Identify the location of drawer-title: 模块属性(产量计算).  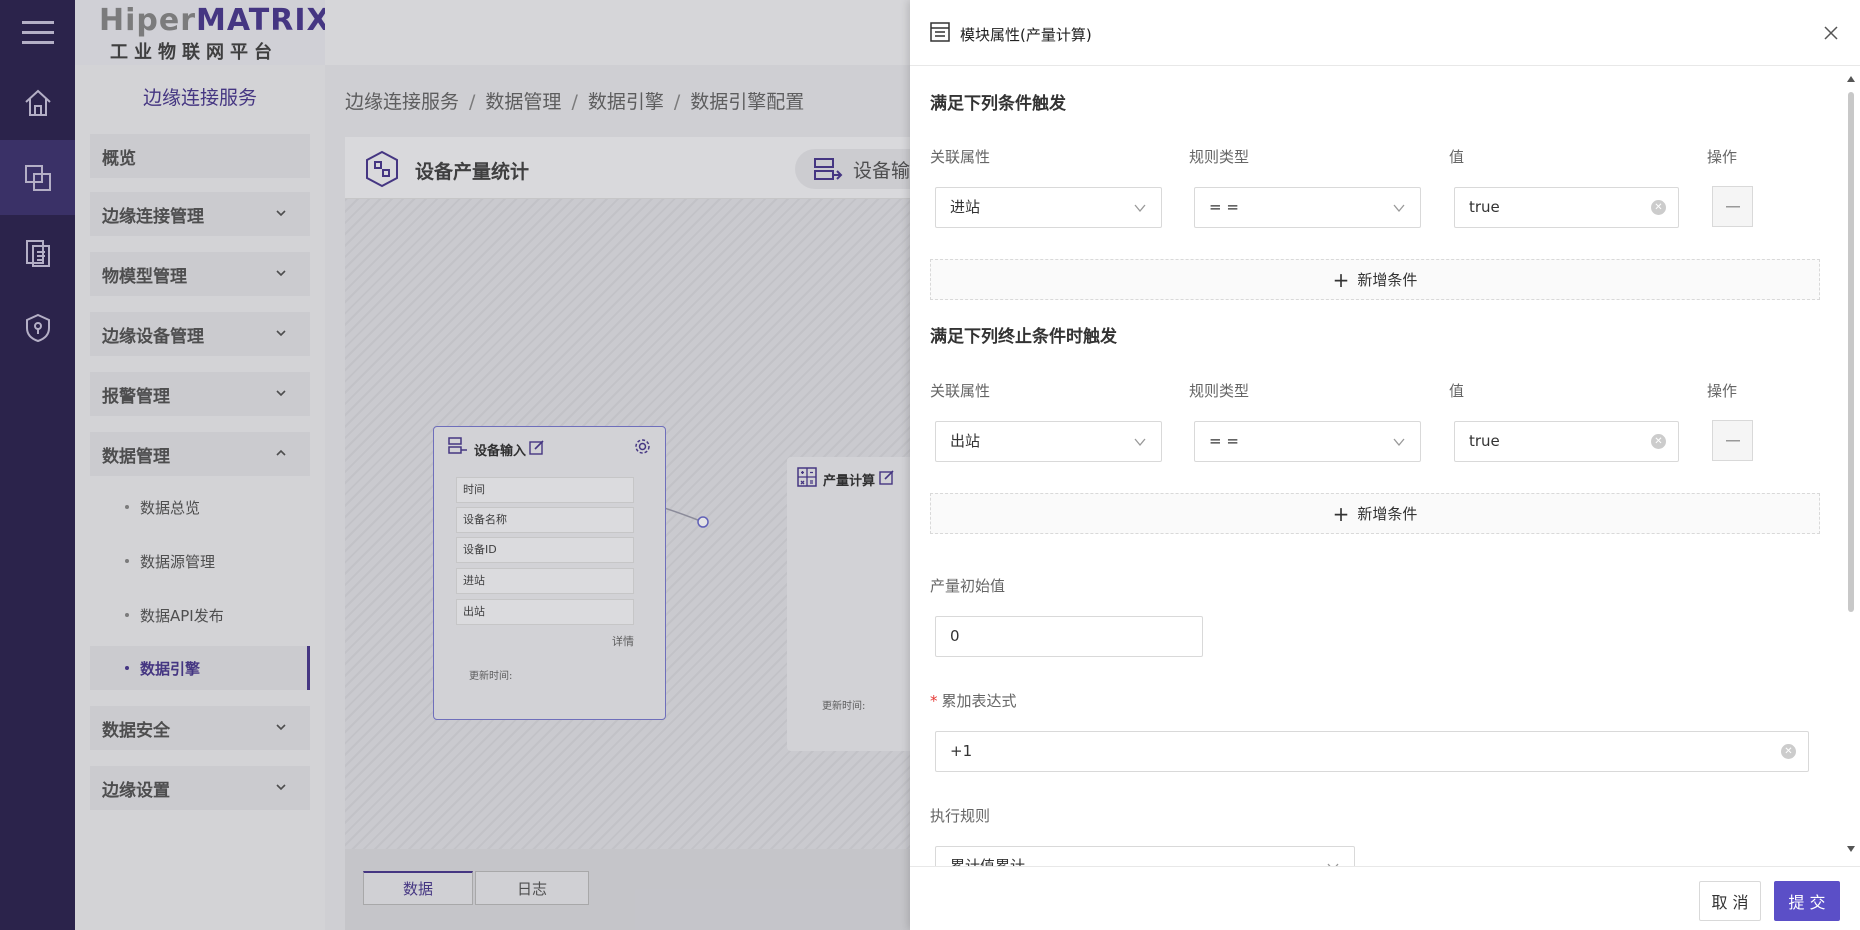
(1026, 35).